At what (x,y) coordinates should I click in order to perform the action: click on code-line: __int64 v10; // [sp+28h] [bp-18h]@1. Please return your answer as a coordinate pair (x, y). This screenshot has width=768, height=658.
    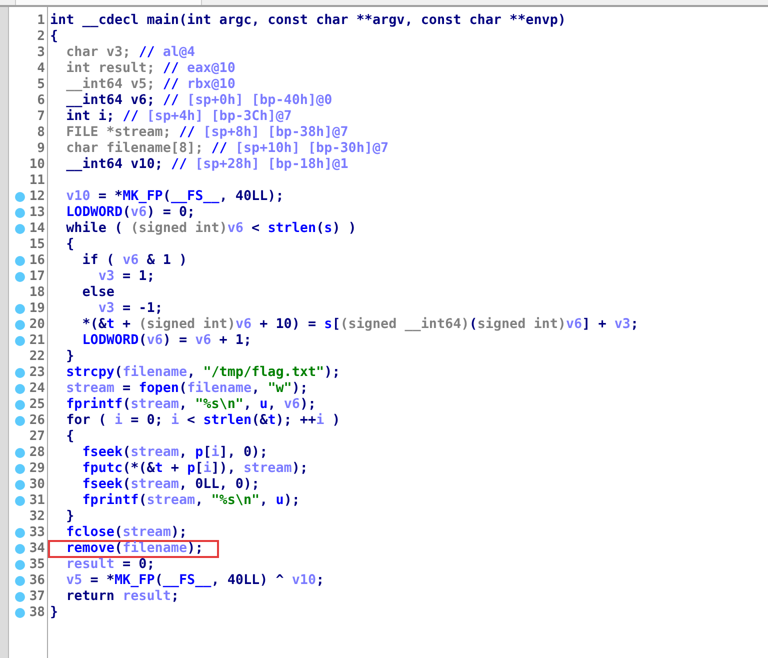
    Looking at the image, I should click on (206, 165).